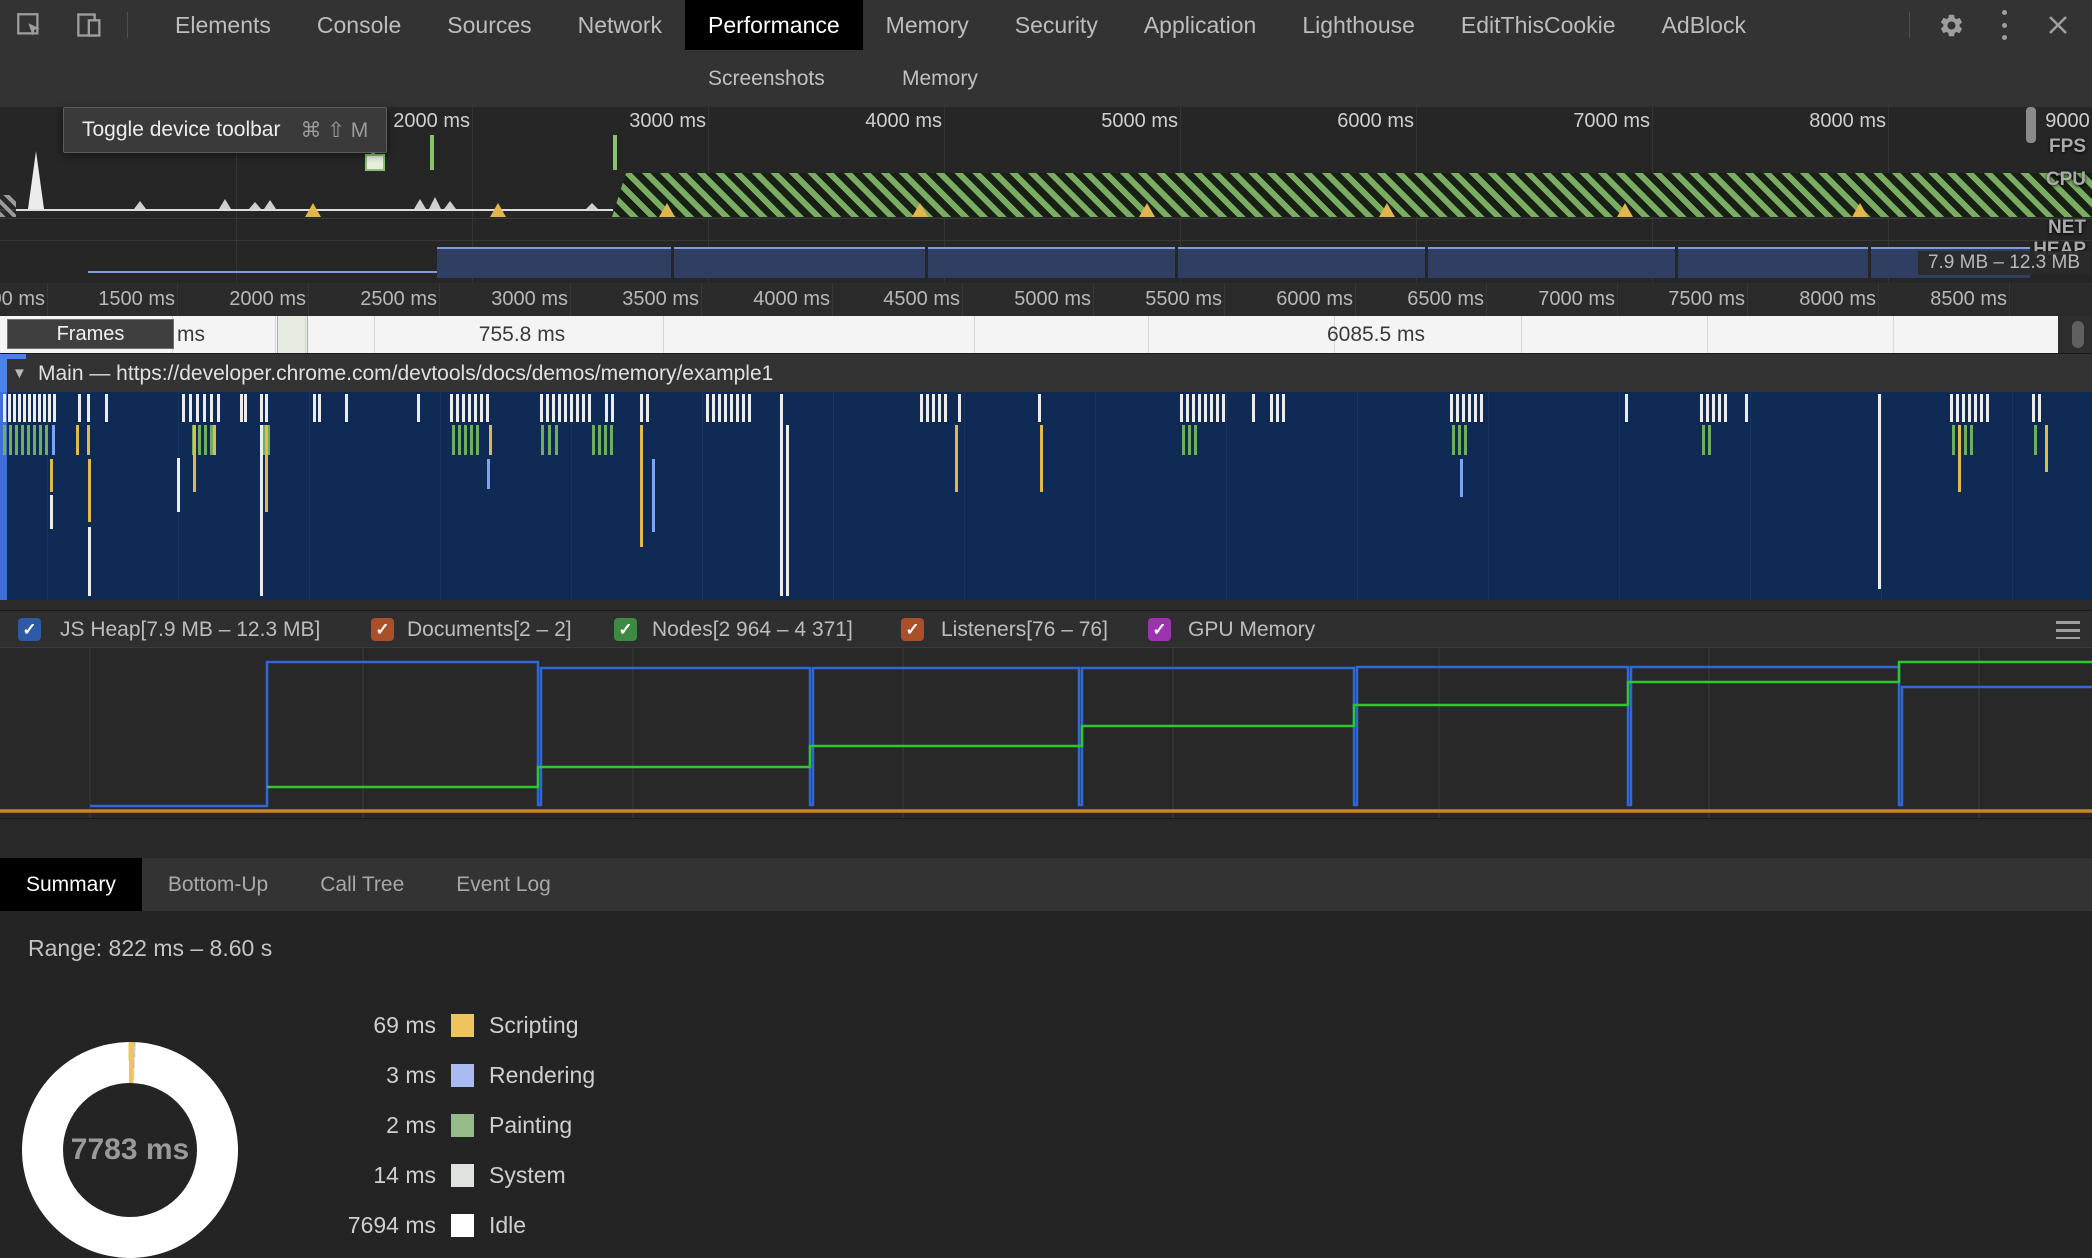 The width and height of the screenshot is (2092, 1258). What do you see at coordinates (3, 496) in the screenshot?
I see `flame-left-handle` at bounding box center [3, 496].